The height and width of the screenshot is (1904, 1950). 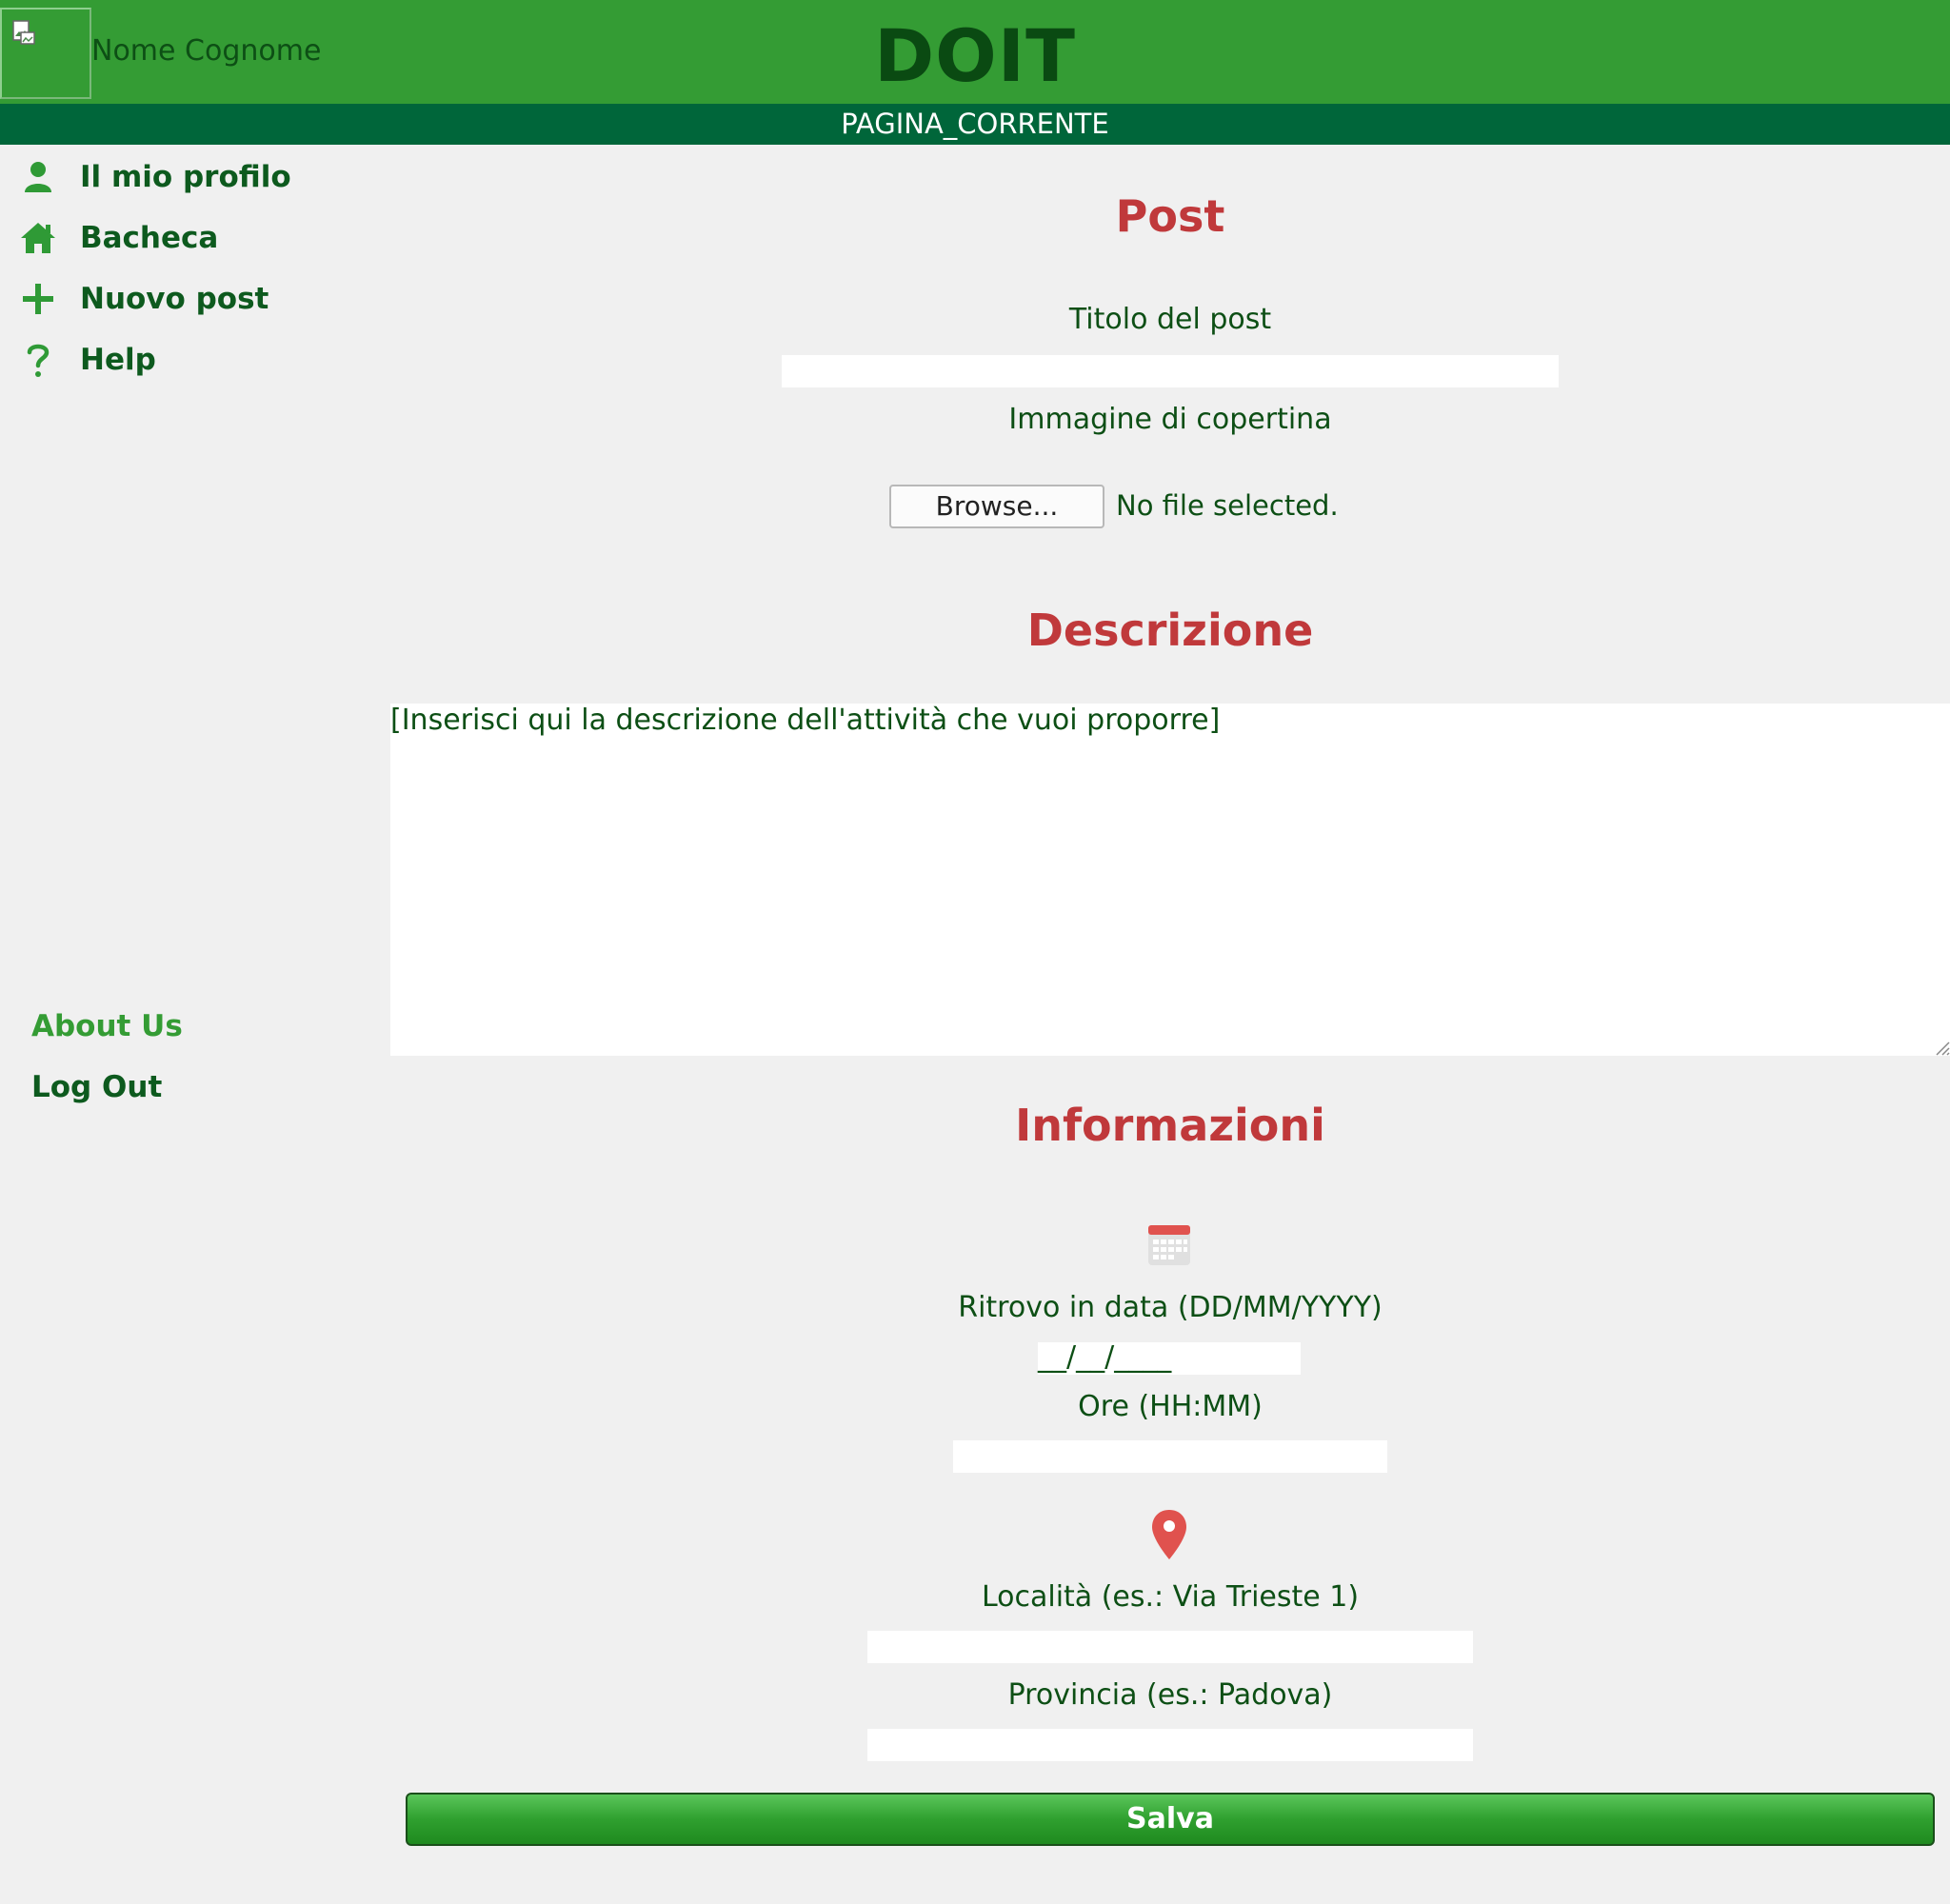 What do you see at coordinates (38, 238) in the screenshot?
I see `home-icon` at bounding box center [38, 238].